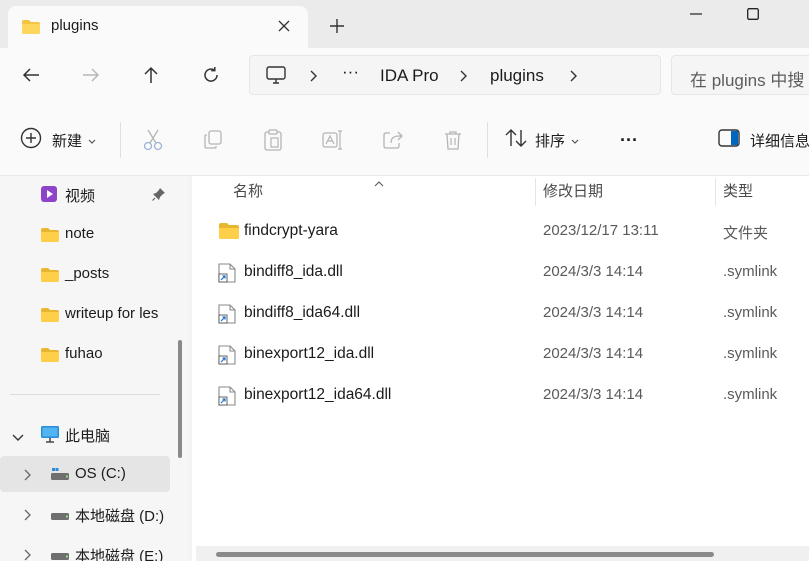  I want to click on copy-icon, so click(213, 140).